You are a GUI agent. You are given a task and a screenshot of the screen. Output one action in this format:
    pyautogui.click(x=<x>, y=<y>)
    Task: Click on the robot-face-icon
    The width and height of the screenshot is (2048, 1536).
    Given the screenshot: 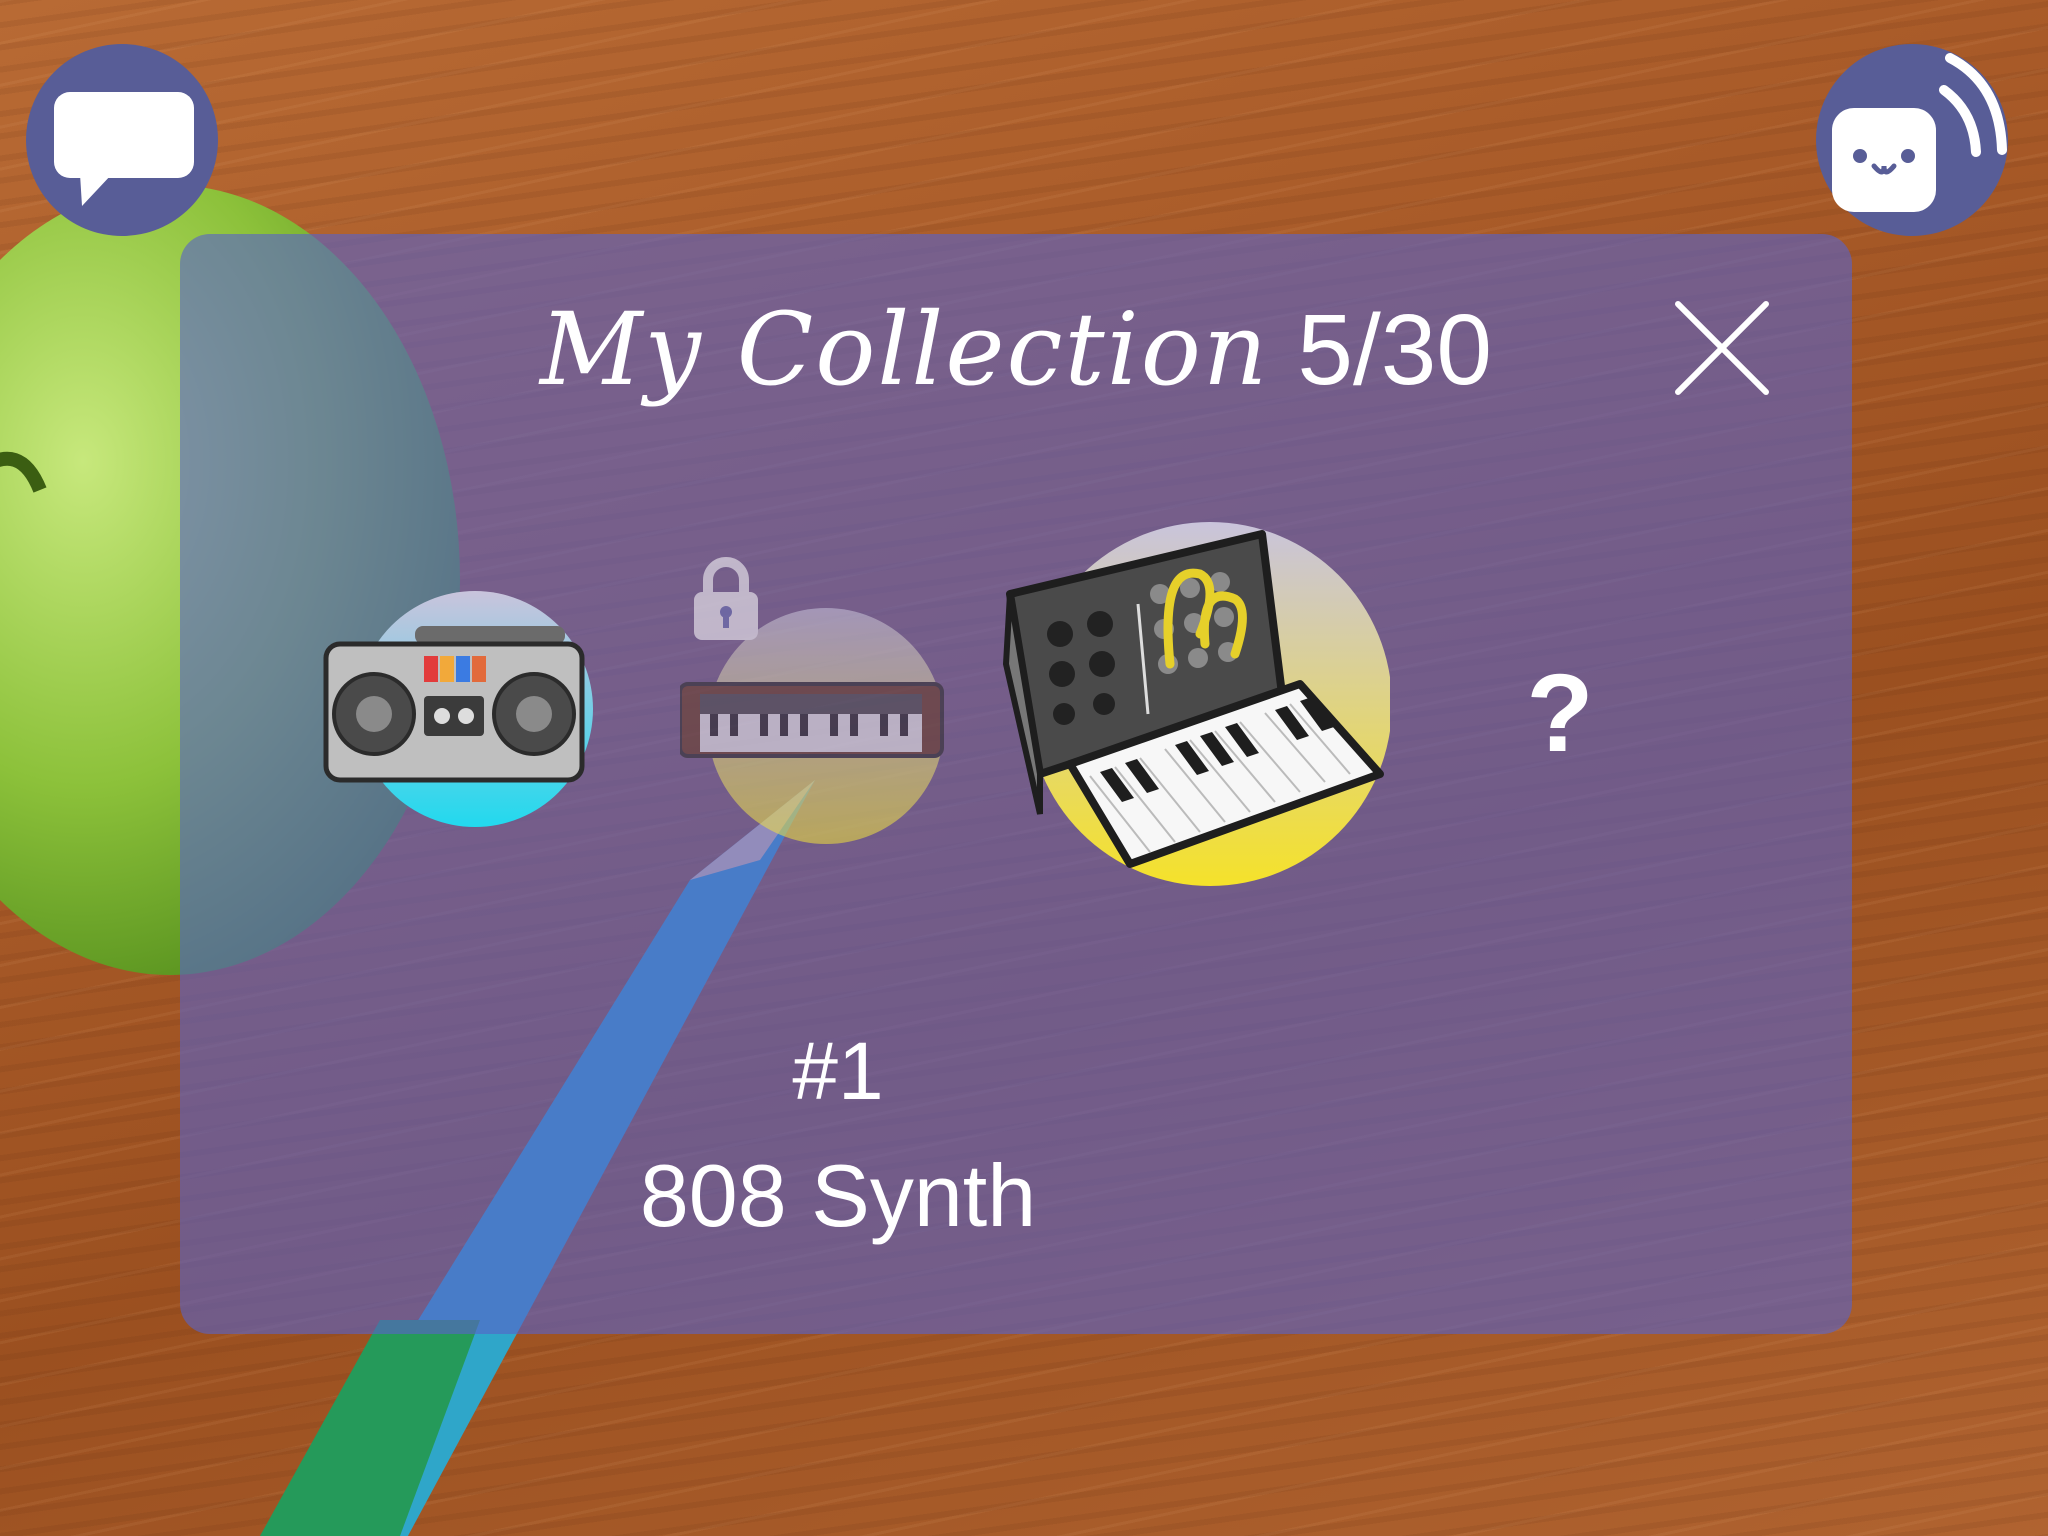 What is the action you would take?
    pyautogui.click(x=1919, y=132)
    